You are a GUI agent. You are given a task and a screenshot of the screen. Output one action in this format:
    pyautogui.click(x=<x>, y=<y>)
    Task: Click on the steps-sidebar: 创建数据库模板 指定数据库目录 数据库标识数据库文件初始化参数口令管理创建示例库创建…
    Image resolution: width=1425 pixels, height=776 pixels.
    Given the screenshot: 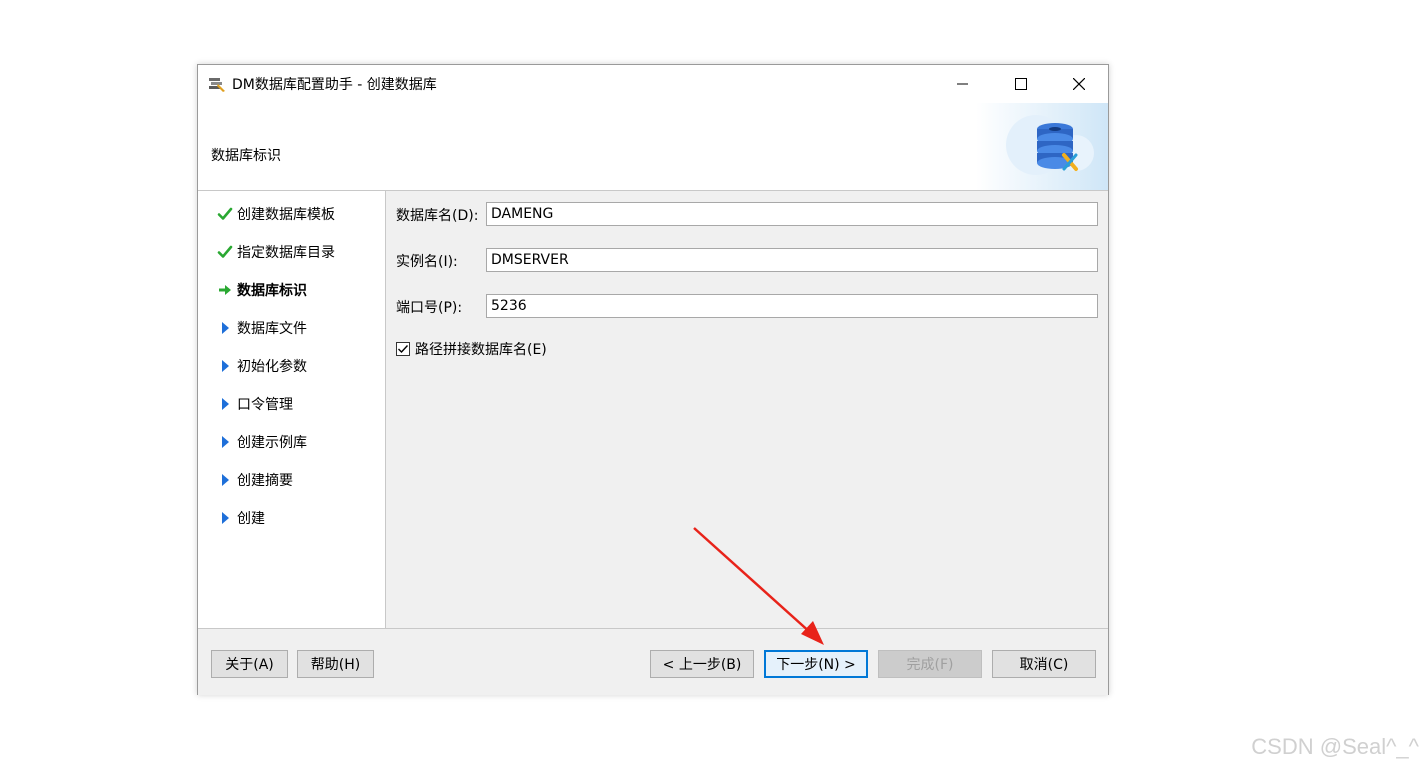 What is the action you would take?
    pyautogui.click(x=292, y=409)
    